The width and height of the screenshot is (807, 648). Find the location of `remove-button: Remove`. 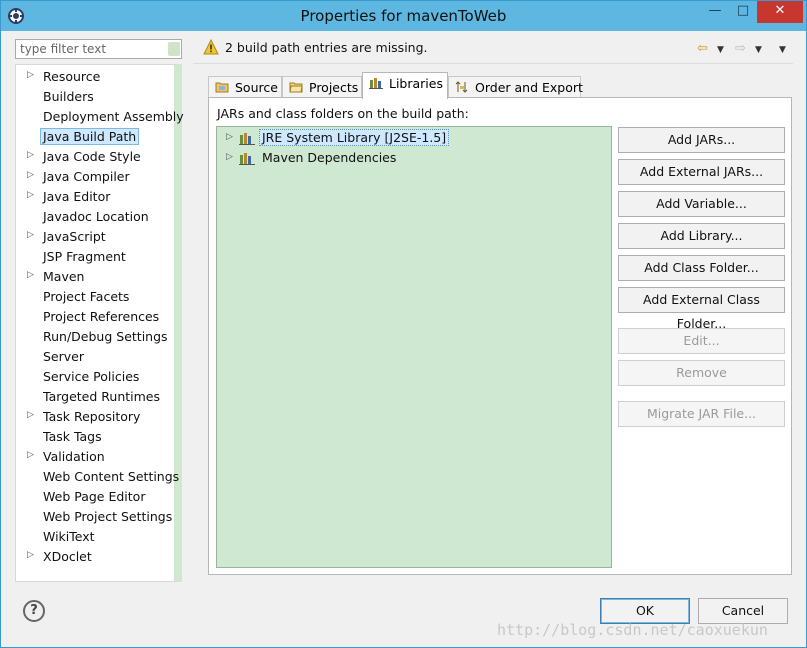

remove-button: Remove is located at coordinates (701, 373).